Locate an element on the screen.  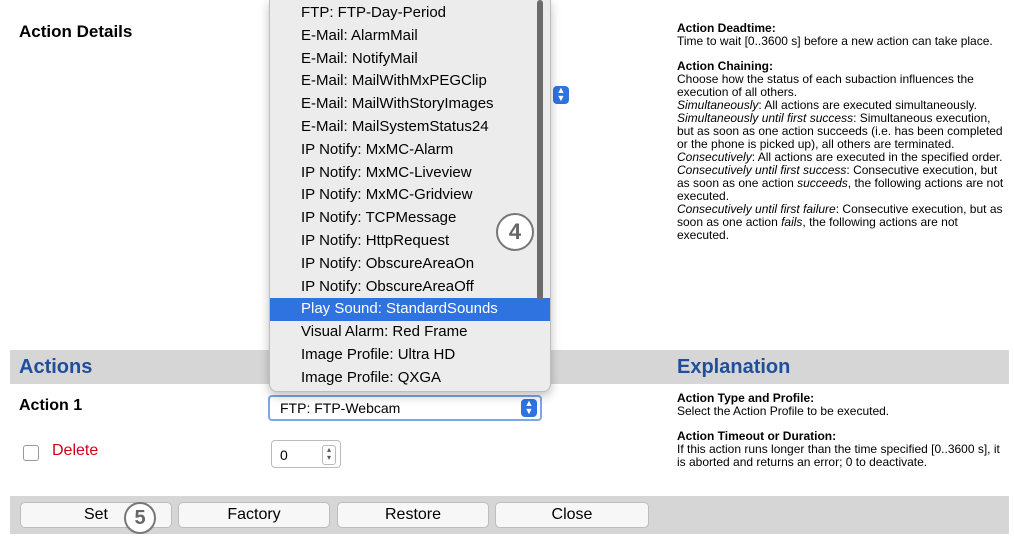
action1-label: Action 1 is located at coordinates (51, 405).